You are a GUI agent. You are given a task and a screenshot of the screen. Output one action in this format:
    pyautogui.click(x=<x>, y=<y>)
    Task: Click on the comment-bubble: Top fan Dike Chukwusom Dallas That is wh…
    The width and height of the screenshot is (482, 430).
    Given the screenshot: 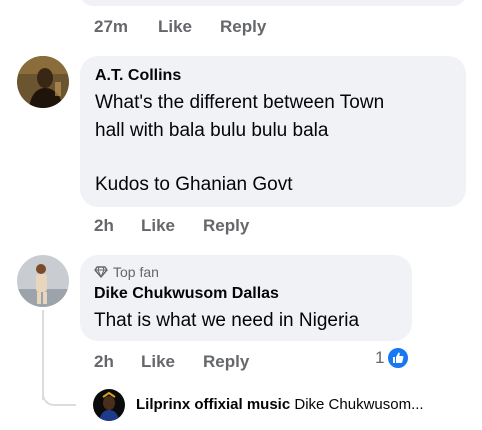 What is the action you would take?
    pyautogui.click(x=246, y=298)
    